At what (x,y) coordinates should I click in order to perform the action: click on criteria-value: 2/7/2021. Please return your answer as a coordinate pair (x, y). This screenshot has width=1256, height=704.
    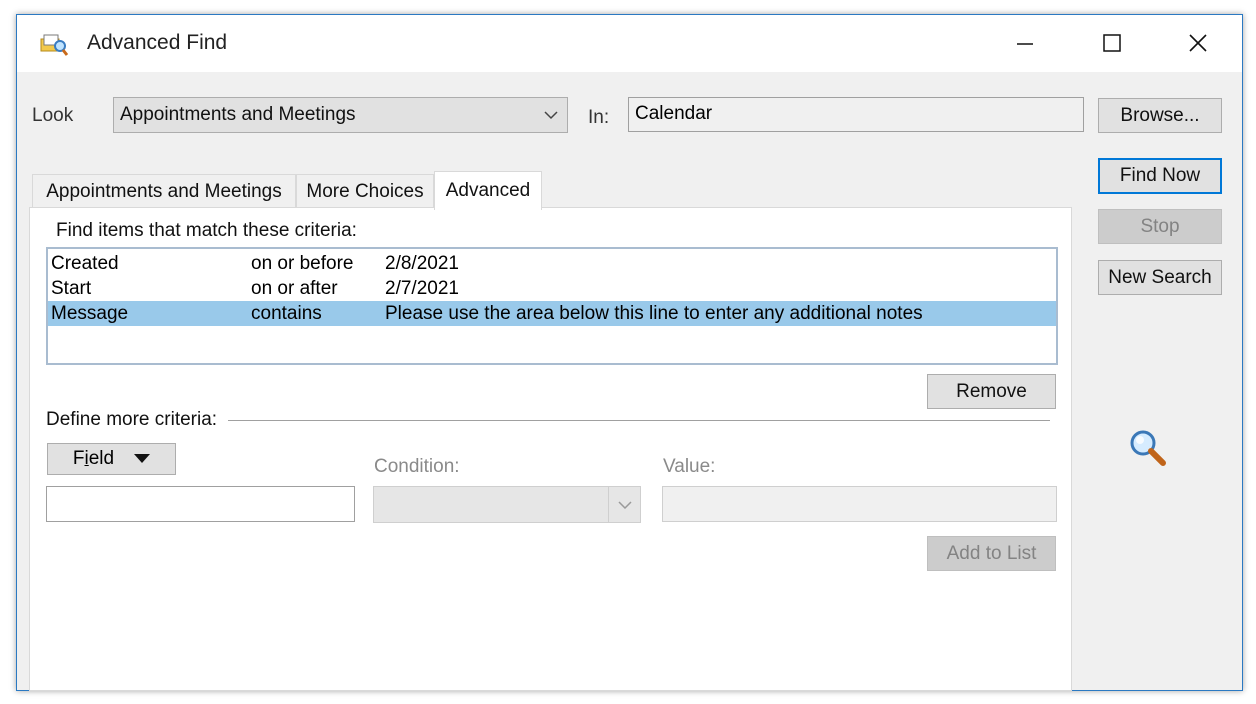
    Looking at the image, I should click on (422, 288).